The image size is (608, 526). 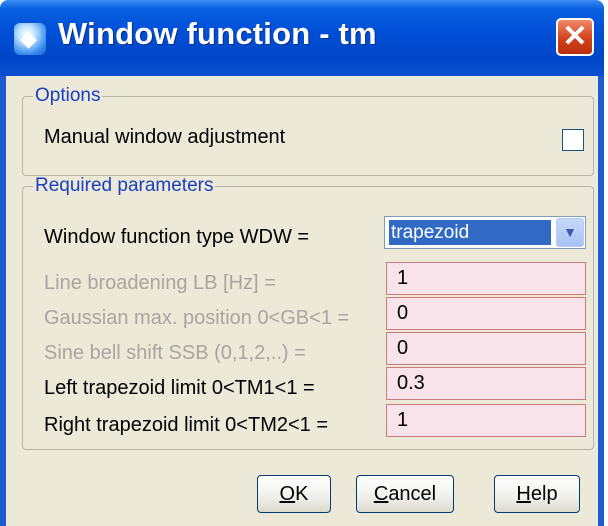 I want to click on help-mnemonic: H, so click(x=523, y=494).